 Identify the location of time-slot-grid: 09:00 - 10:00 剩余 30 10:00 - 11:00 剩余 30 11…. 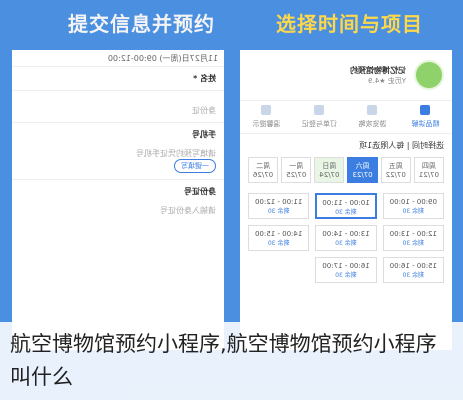
(346, 238).